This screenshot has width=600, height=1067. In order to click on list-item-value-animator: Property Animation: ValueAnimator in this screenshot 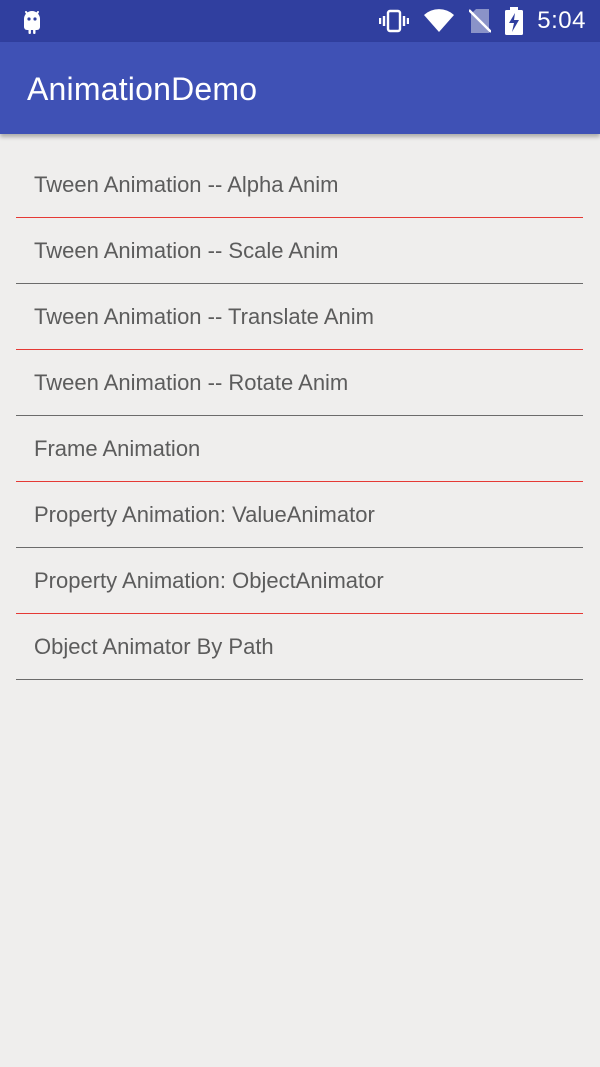, I will do `click(300, 515)`.